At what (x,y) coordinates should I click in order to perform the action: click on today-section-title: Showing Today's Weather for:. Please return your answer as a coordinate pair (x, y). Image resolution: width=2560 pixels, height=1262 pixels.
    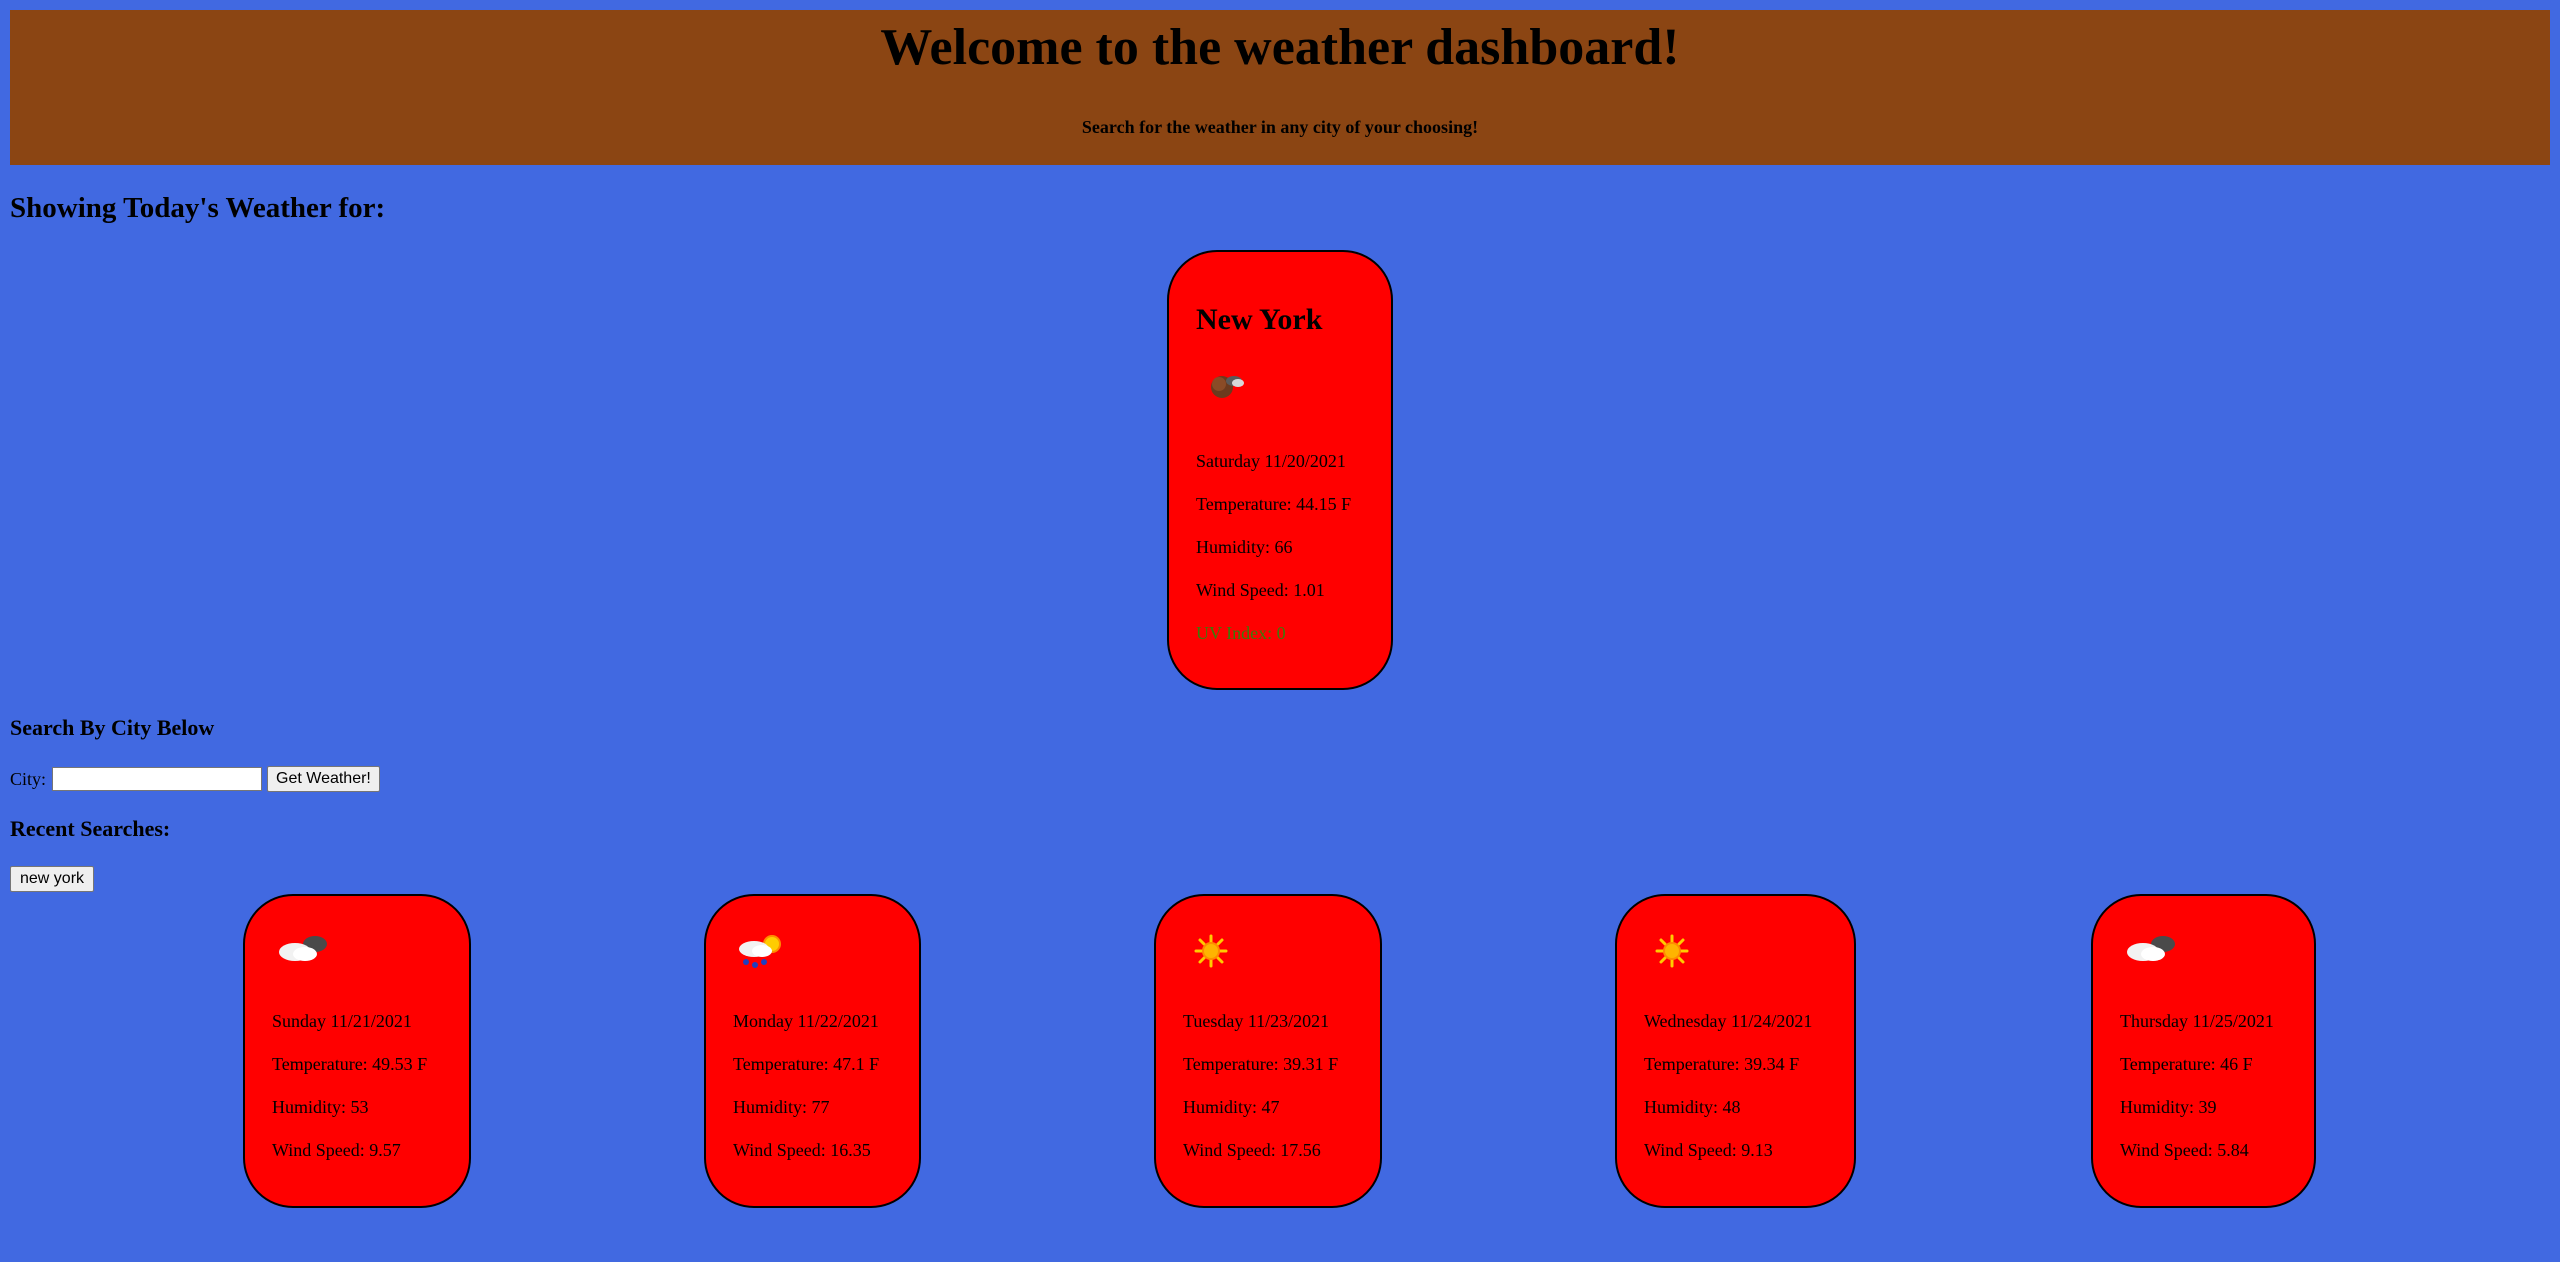
    Looking at the image, I should click on (198, 208).